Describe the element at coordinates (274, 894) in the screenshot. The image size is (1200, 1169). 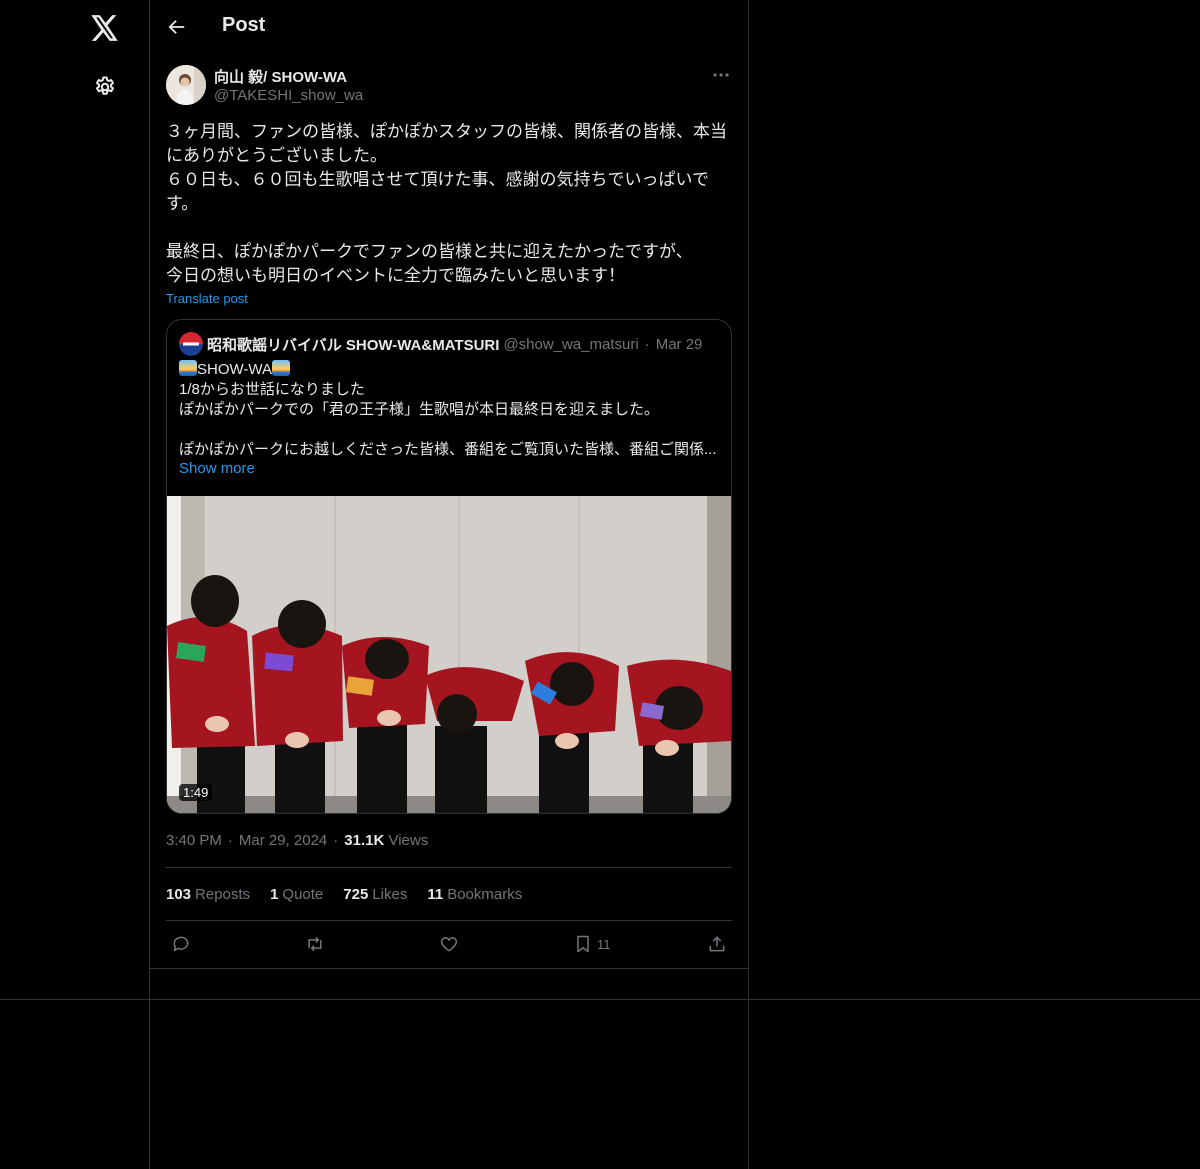
I see `quotes-count: 1` at that location.